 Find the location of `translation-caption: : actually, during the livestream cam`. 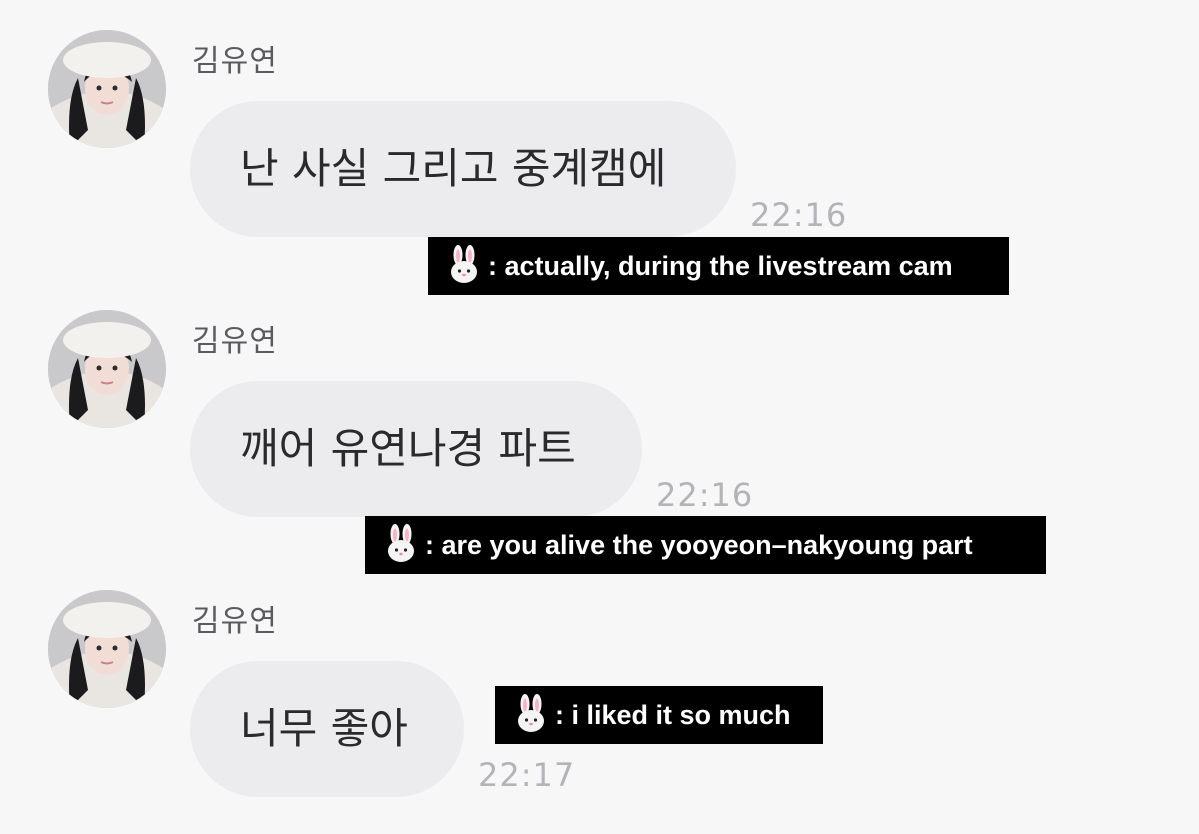

translation-caption: : actually, during the livestream cam is located at coordinates (718, 266).